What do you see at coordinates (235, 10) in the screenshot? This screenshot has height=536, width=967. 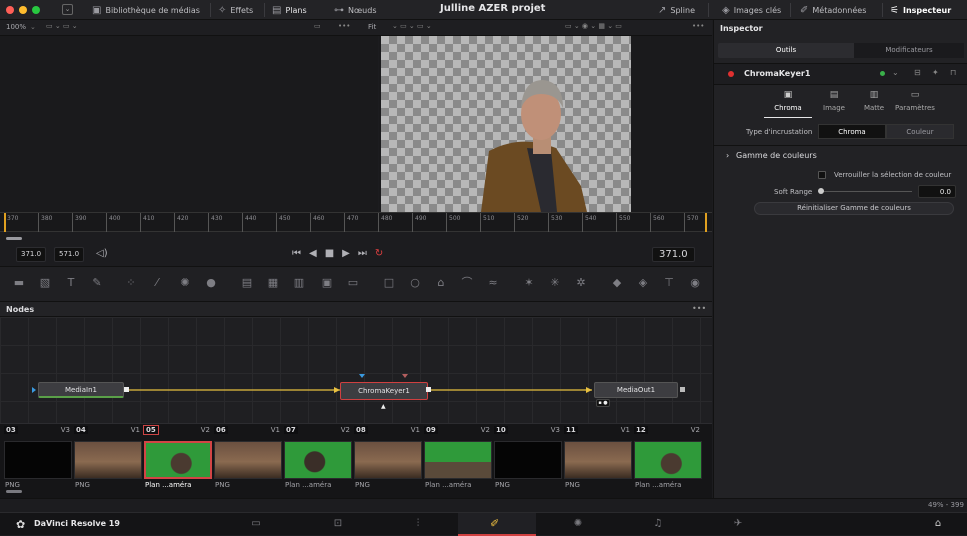 I see `effects-button: ✧ Effets` at bounding box center [235, 10].